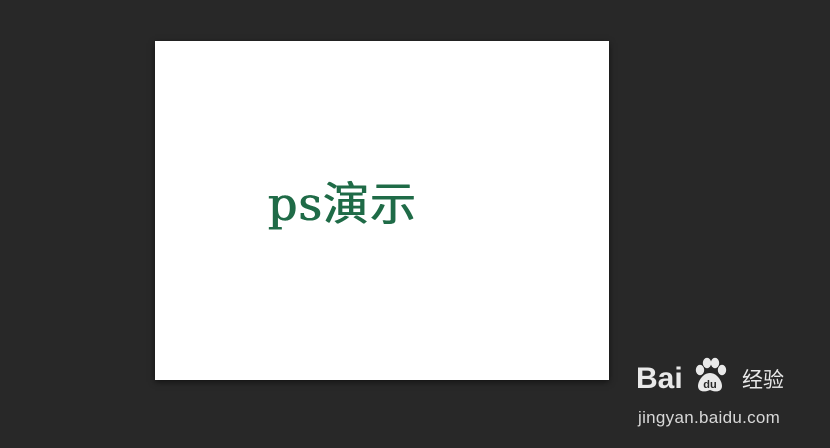  Describe the element at coordinates (659, 378) in the screenshot. I see `watermark-brand-left: Bai` at that location.